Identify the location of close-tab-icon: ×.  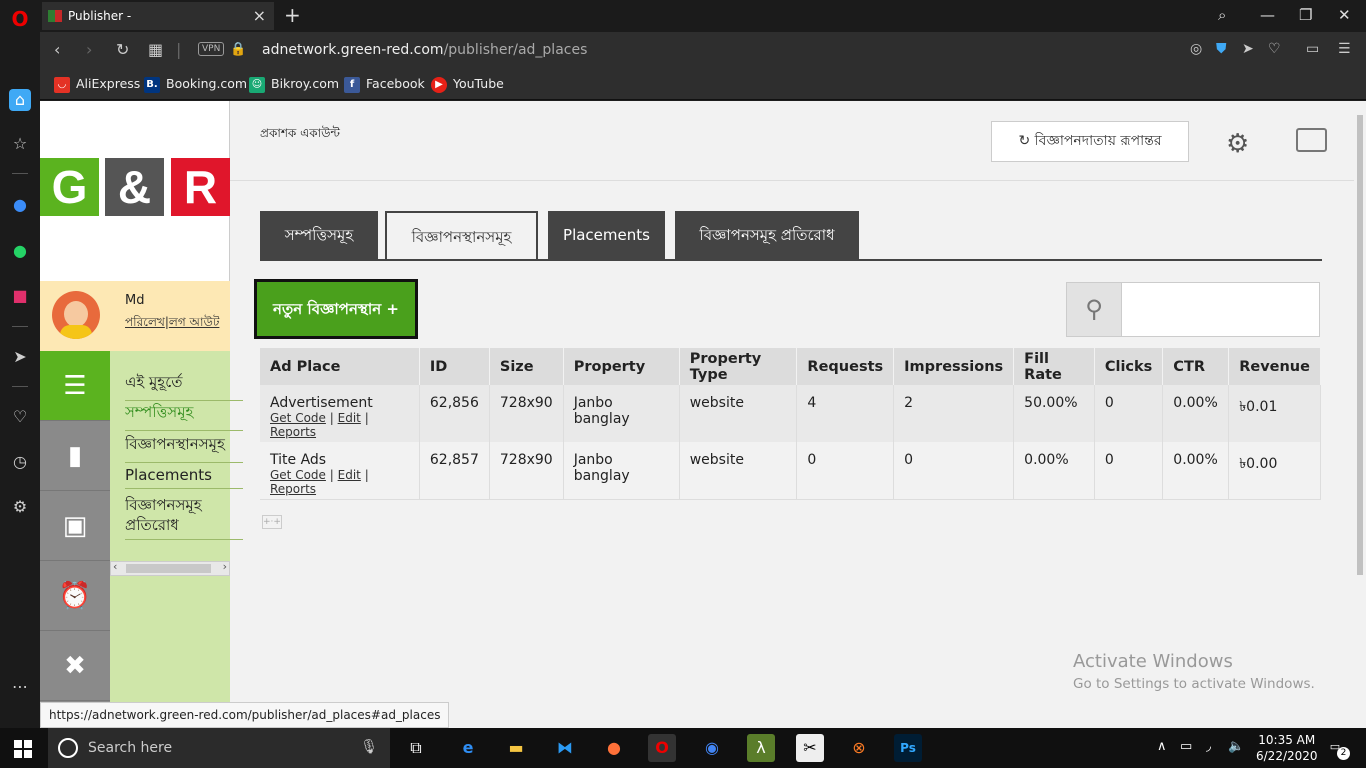
(259, 15).